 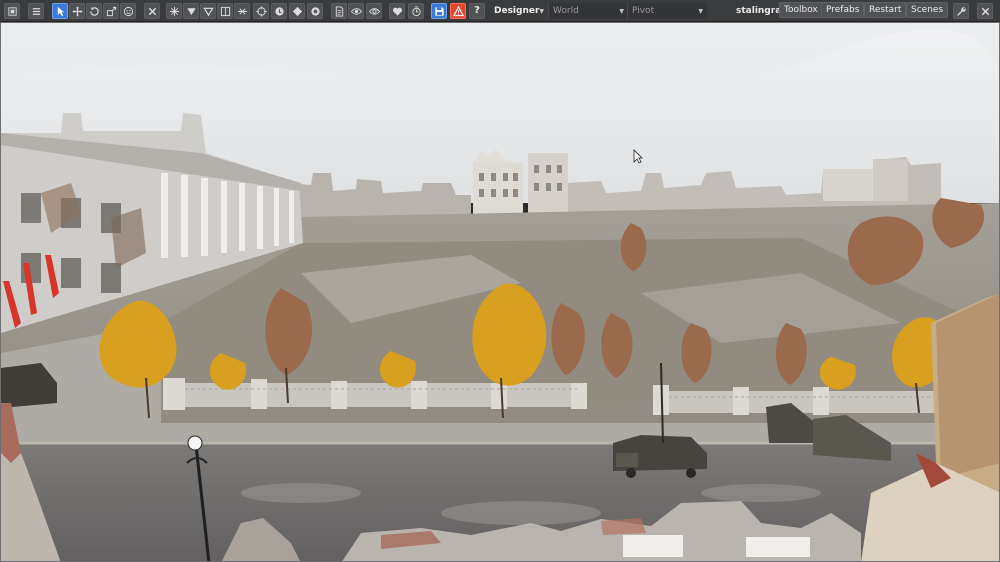 I want to click on rotate-icon, so click(x=94, y=11).